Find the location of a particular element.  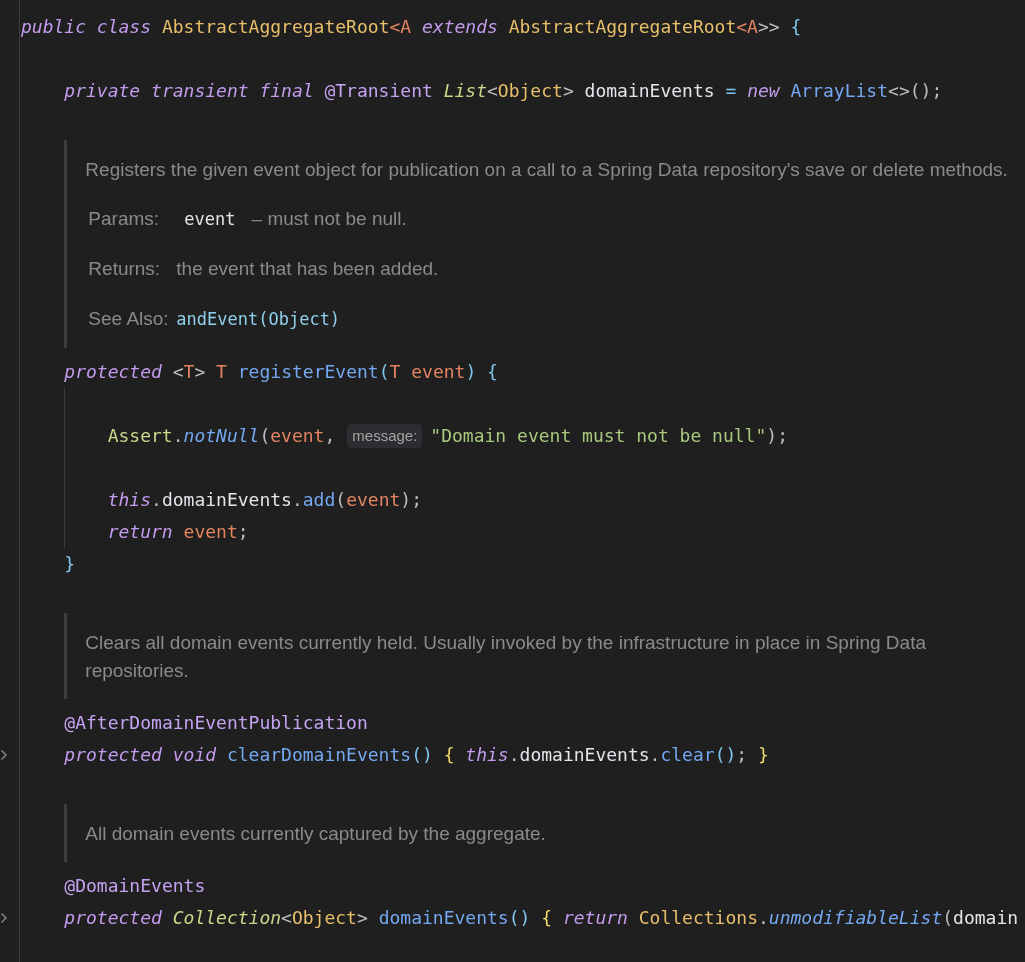

code-text: protected <T> T registerEvent(T event) { is located at coordinates (281, 372).